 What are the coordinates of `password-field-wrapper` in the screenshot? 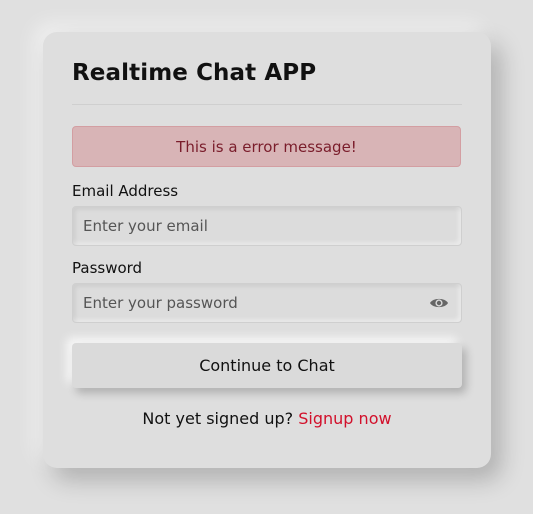 It's located at (267, 303).